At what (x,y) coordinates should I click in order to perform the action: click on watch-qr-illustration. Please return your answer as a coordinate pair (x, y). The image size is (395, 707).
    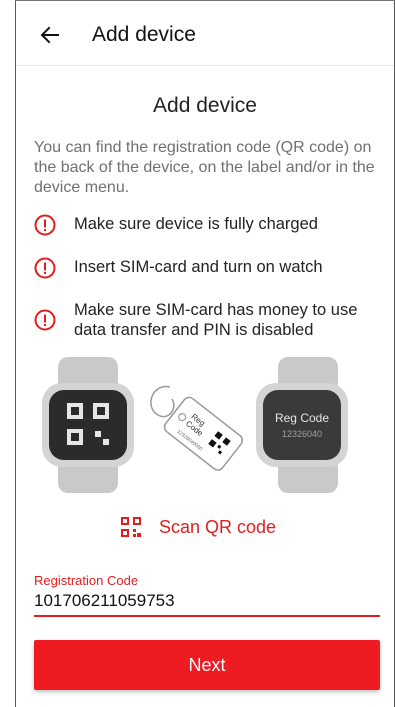
    Looking at the image, I should click on (88, 425).